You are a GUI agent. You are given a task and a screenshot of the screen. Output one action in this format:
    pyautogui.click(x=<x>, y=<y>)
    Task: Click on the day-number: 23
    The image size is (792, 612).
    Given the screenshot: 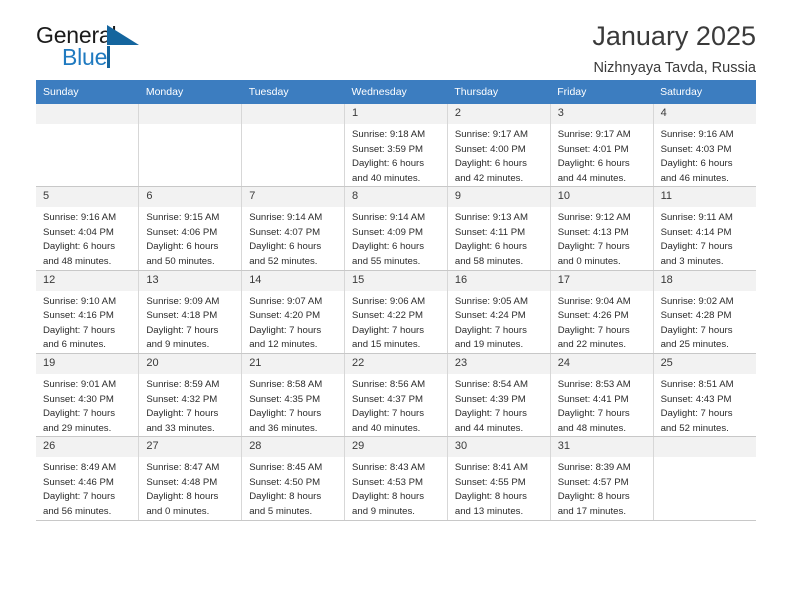 What is the action you would take?
    pyautogui.click(x=498, y=363)
    